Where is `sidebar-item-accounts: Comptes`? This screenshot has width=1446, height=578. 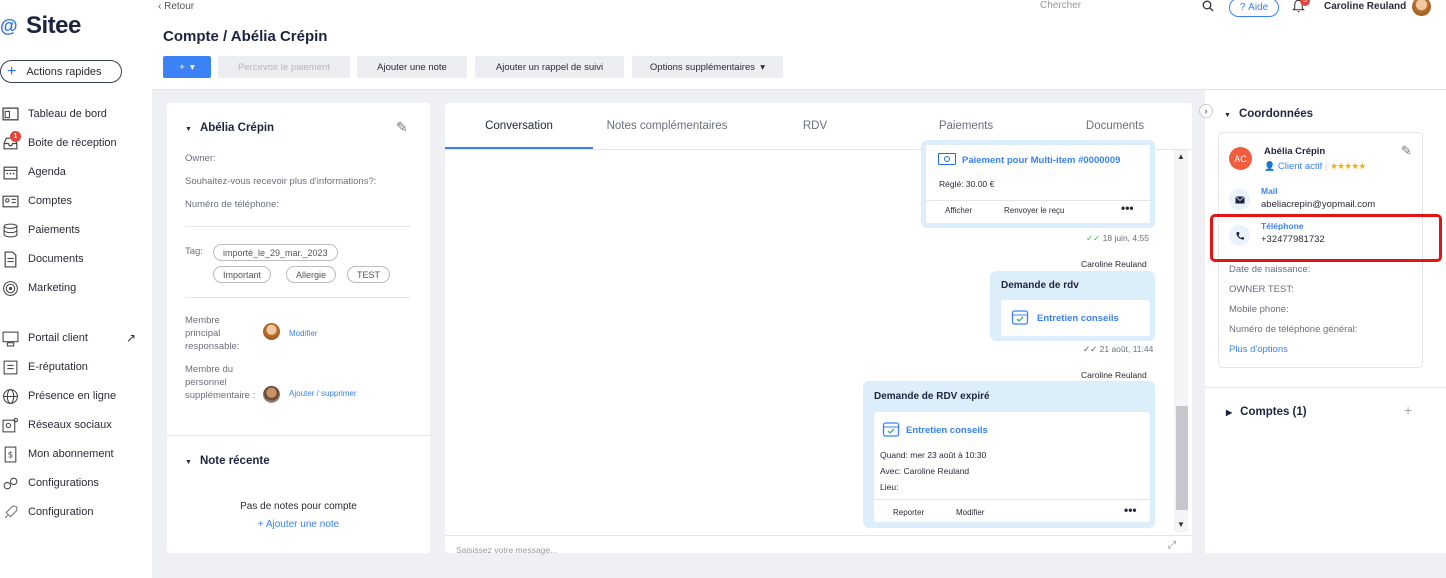
sidebar-item-accounts: Comptes is located at coordinates (75, 201).